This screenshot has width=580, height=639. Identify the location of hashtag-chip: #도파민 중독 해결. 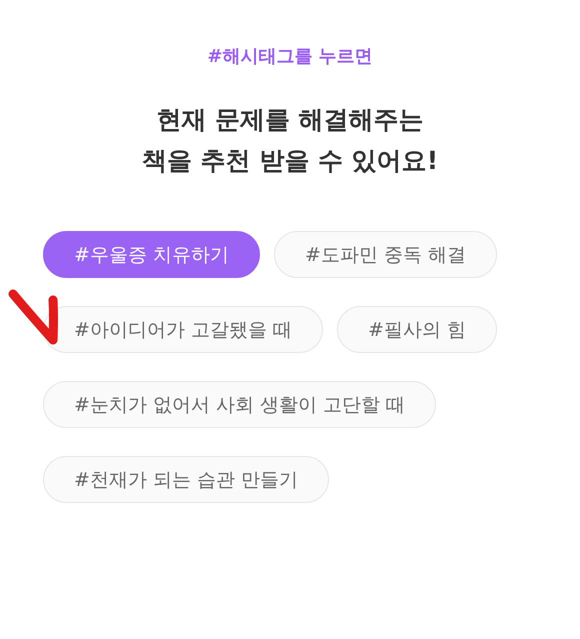
(385, 254).